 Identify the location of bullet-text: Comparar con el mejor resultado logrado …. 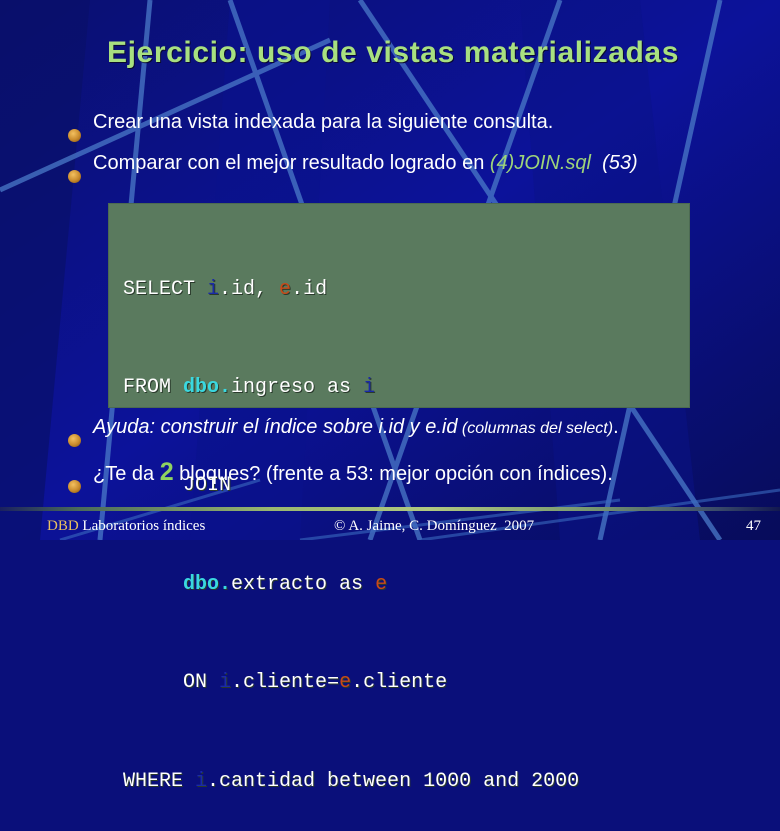
(365, 163).